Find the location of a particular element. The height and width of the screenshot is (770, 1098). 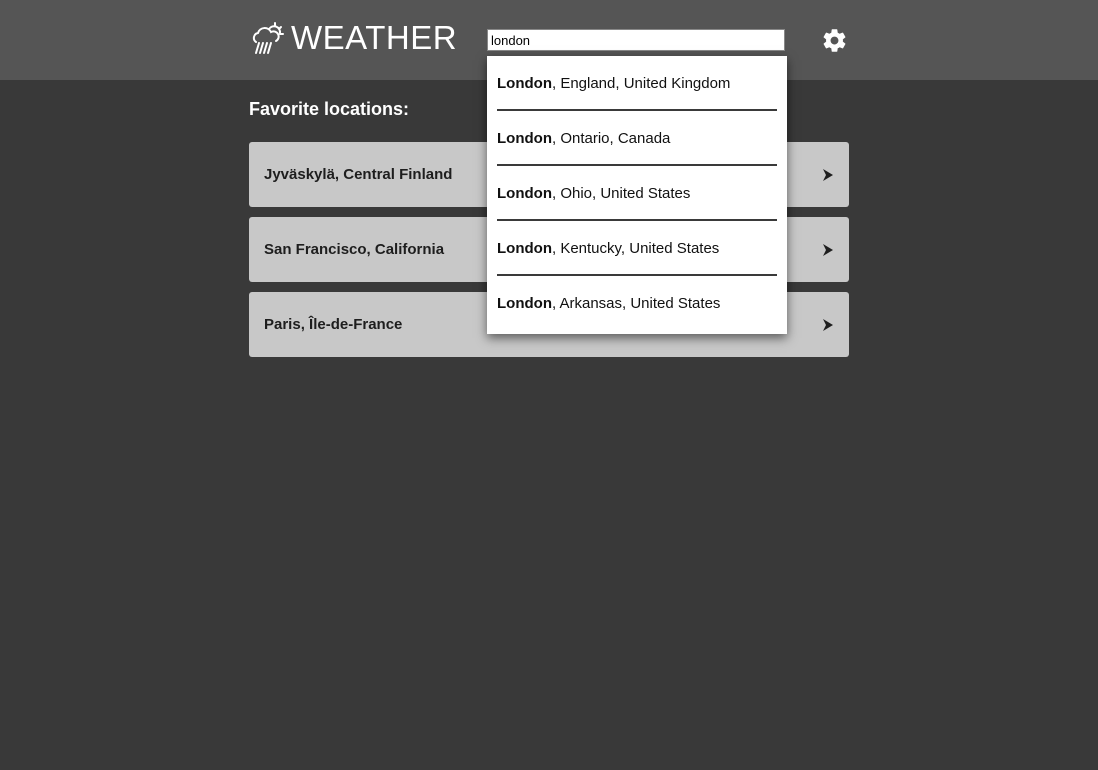

suggestion-rest-text: , Ontario, Canada is located at coordinates (611, 138).